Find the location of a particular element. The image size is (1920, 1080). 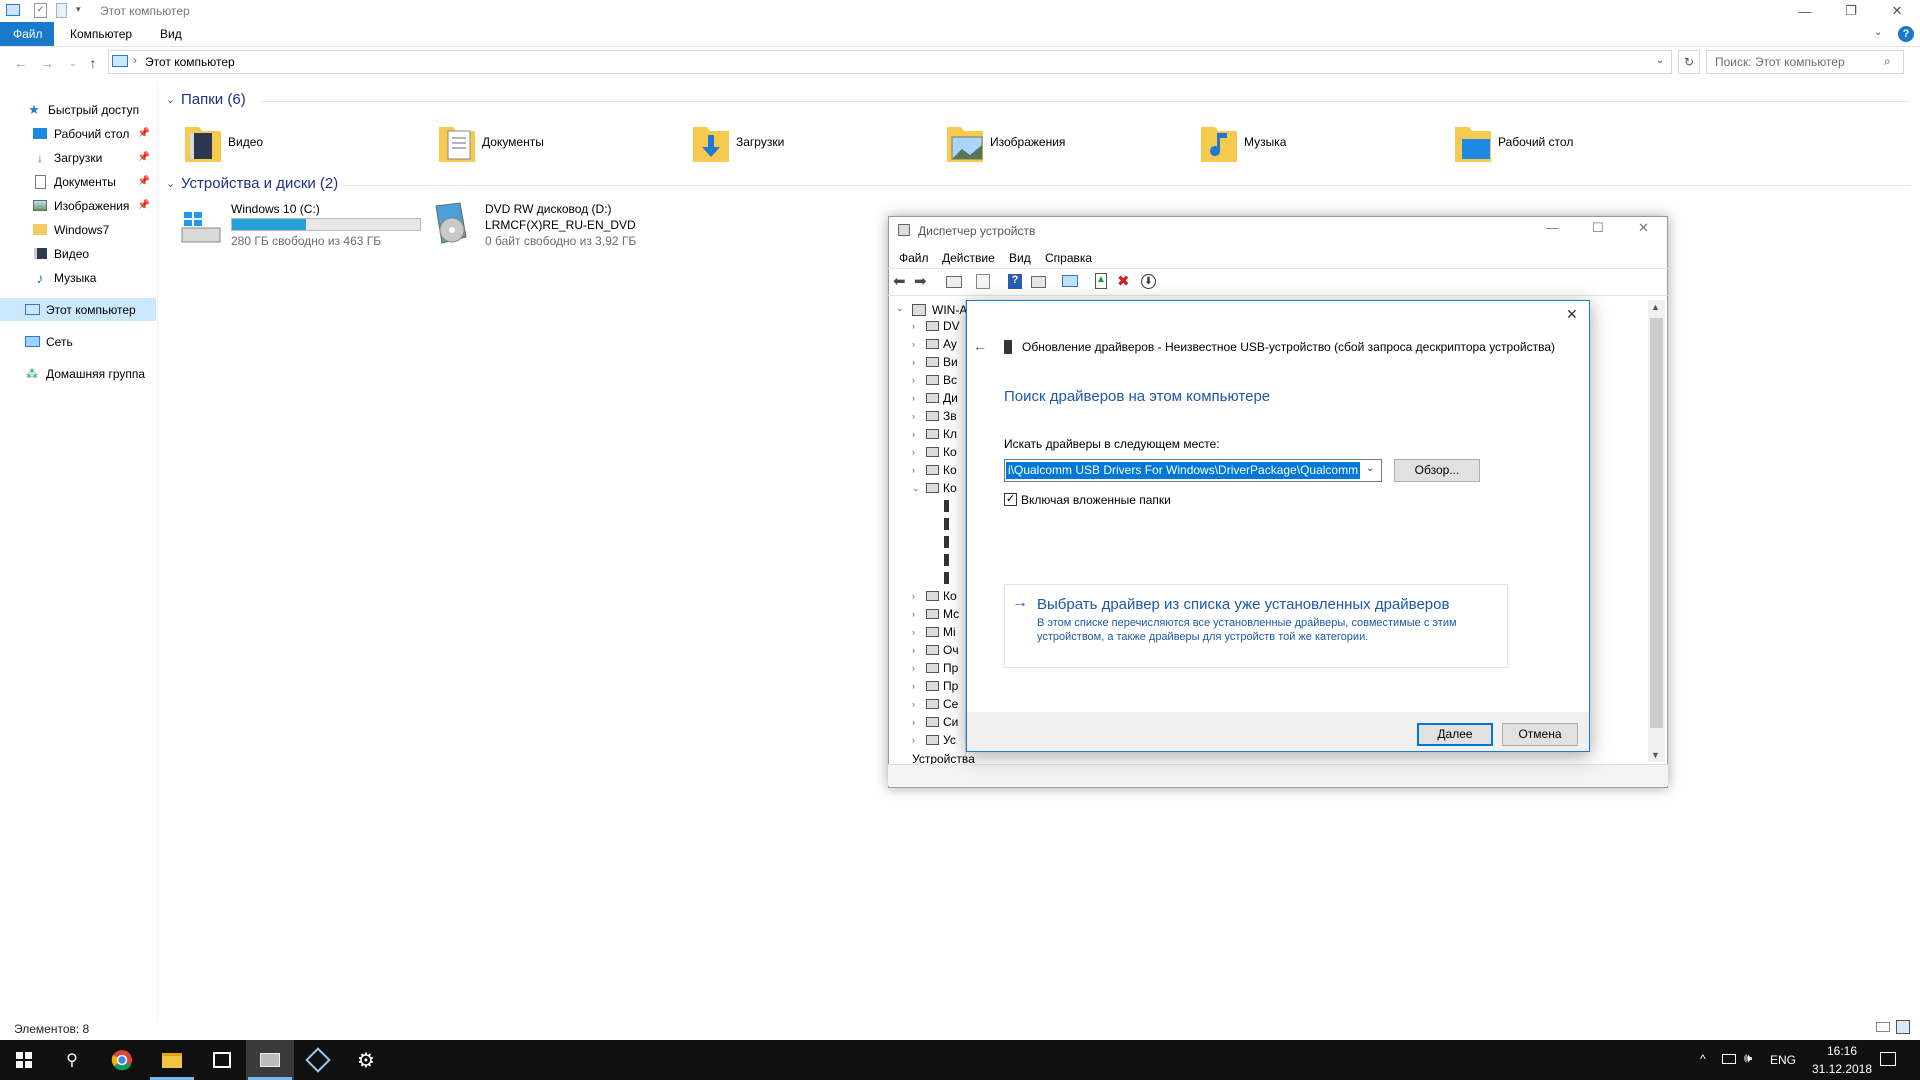

sidebar-item-homegroup: ⁂ Домашняя группа is located at coordinates (78, 373).